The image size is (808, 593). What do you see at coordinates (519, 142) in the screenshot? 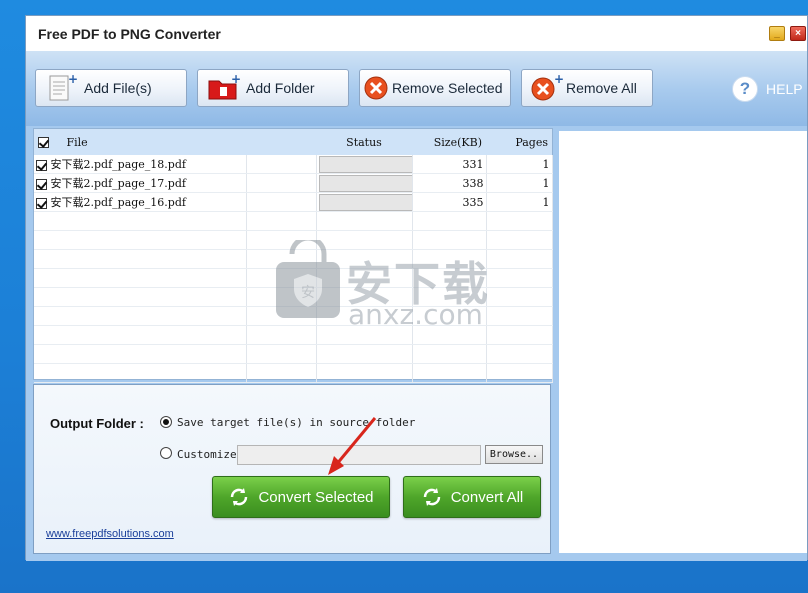
I see `header-pages: Pages` at bounding box center [519, 142].